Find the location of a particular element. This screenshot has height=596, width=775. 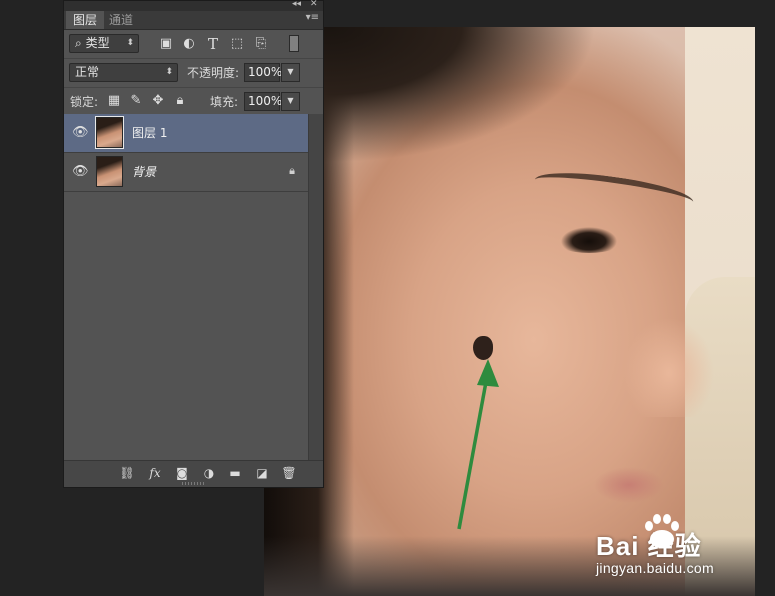

lock-row: 锁定: ▦ ✎ ✥ 🔒︎ 填充: 100% ▼ is located at coordinates (193, 102).